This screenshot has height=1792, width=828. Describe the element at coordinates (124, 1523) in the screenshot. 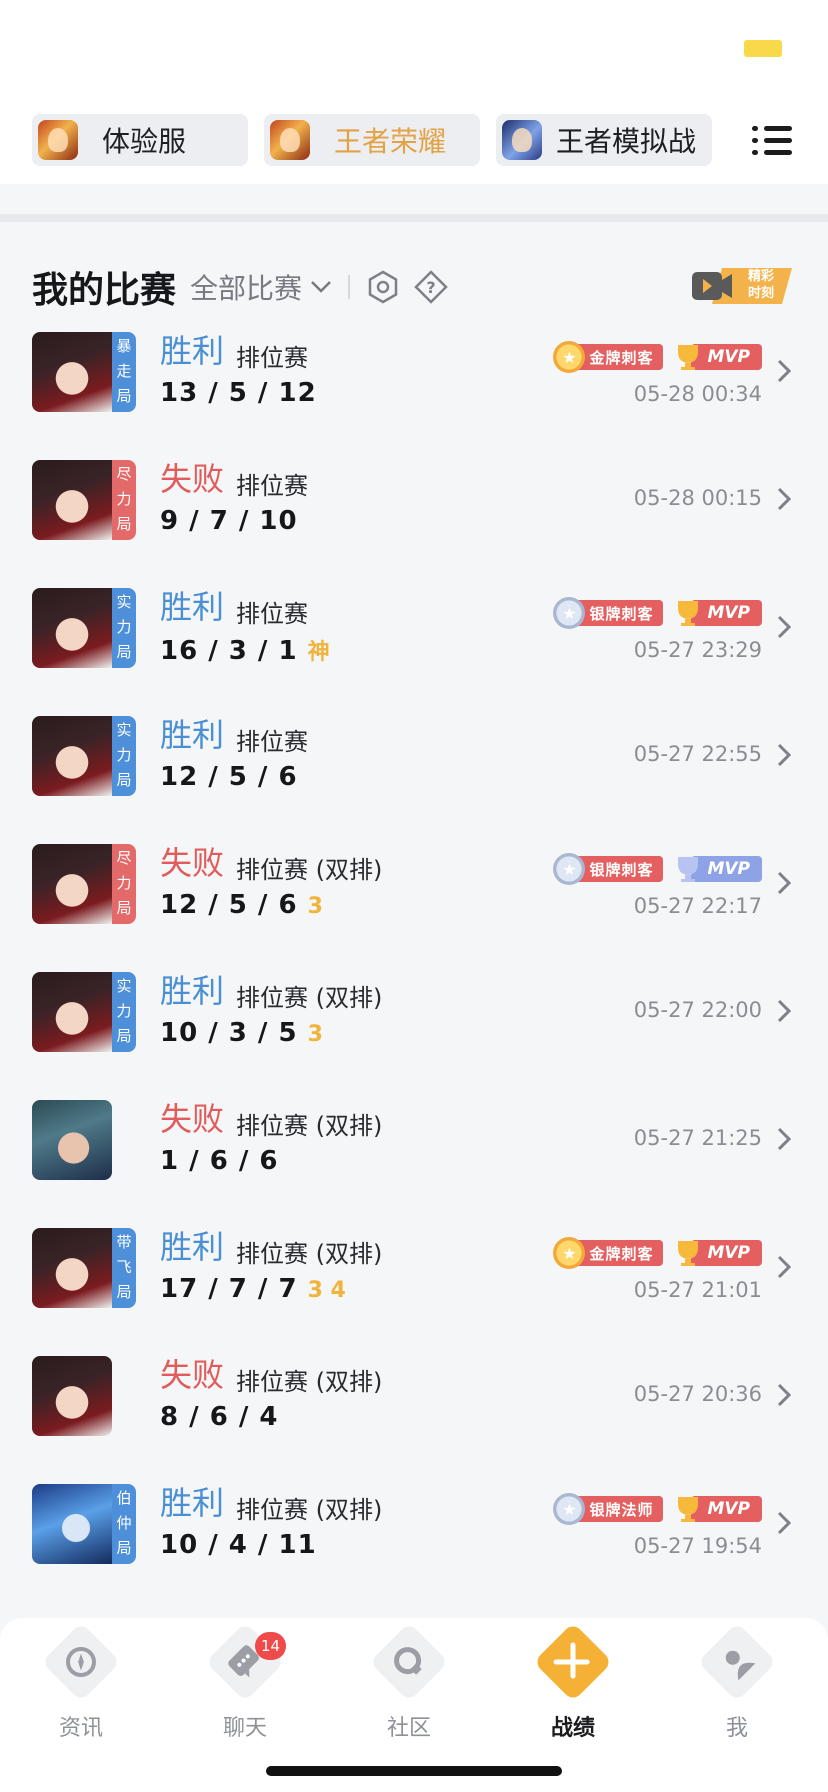

I see `match-tag-char: 仲` at that location.